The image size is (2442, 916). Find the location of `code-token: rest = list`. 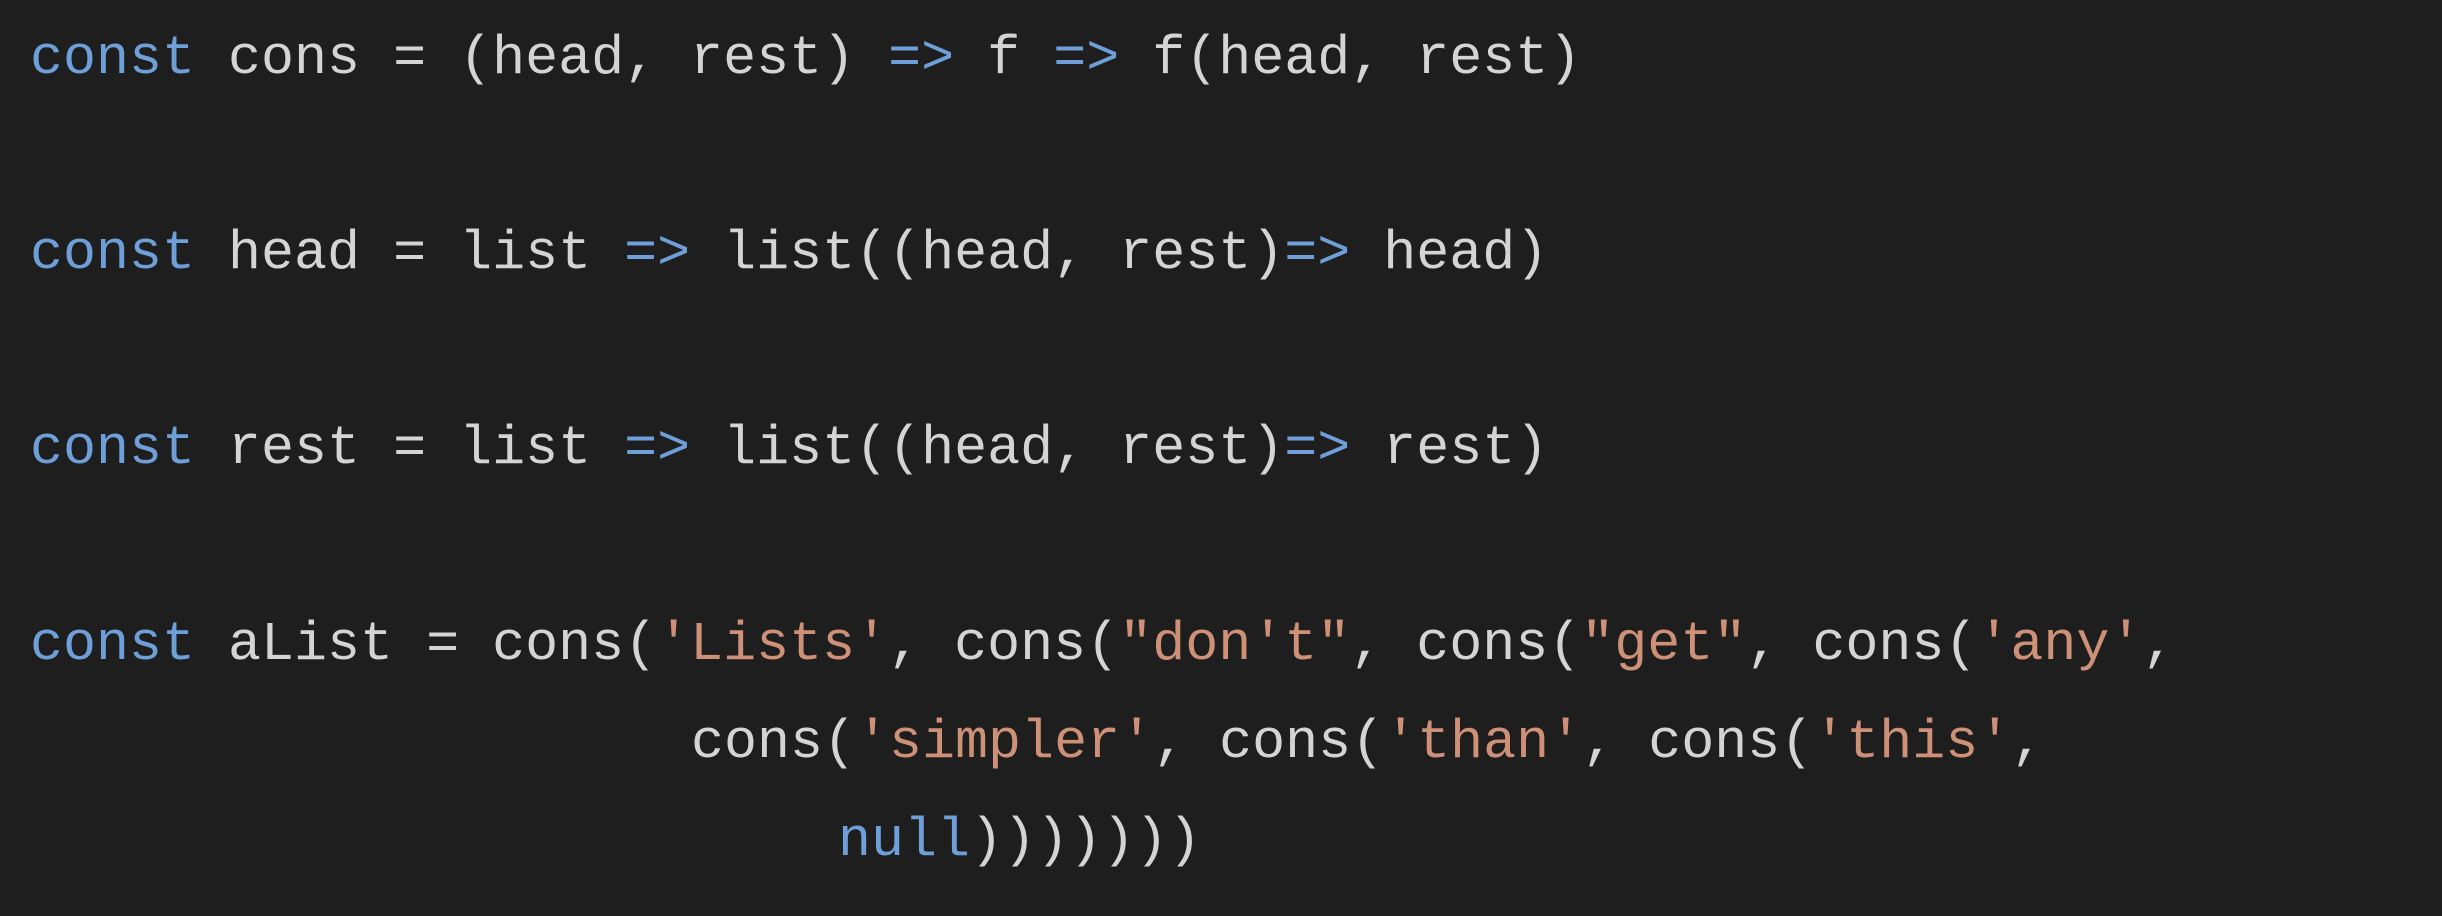

code-token: rest = list is located at coordinates (410, 448).